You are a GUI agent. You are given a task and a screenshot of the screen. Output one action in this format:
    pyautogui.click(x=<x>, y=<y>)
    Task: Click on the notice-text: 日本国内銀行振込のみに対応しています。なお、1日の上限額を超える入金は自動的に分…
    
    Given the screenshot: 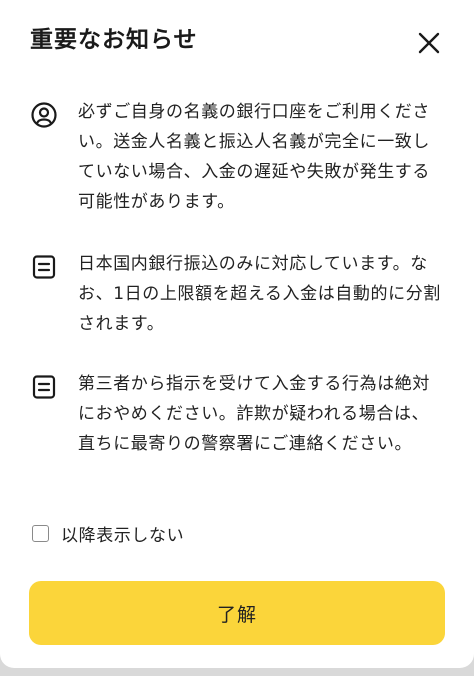 What is the action you would take?
    pyautogui.click(x=259, y=294)
    